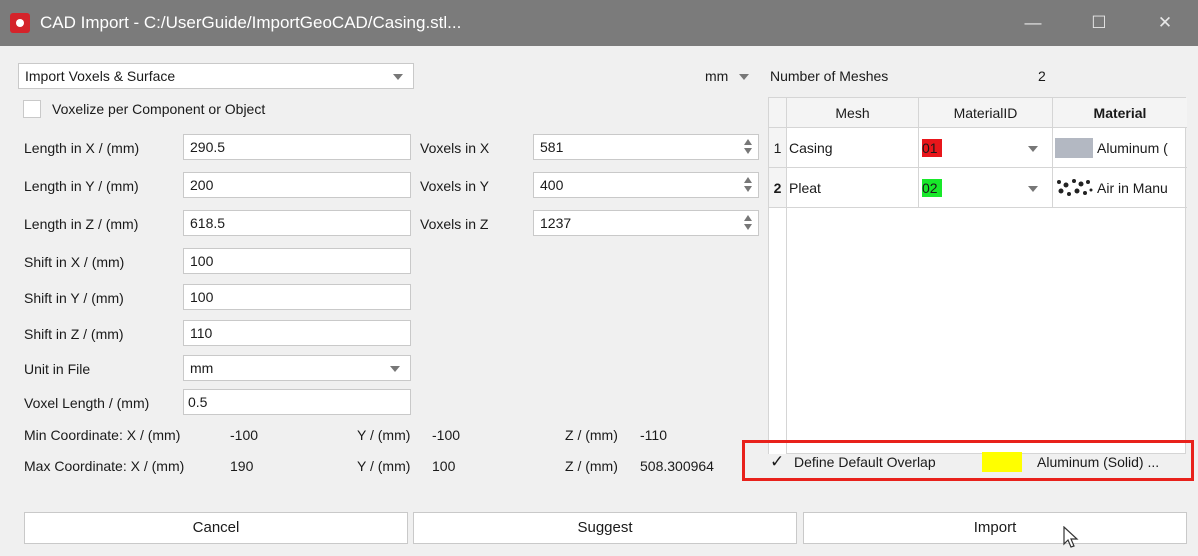 This screenshot has height=556, width=1198. What do you see at coordinates (297, 223) in the screenshot?
I see `length-z-input: 618.5` at bounding box center [297, 223].